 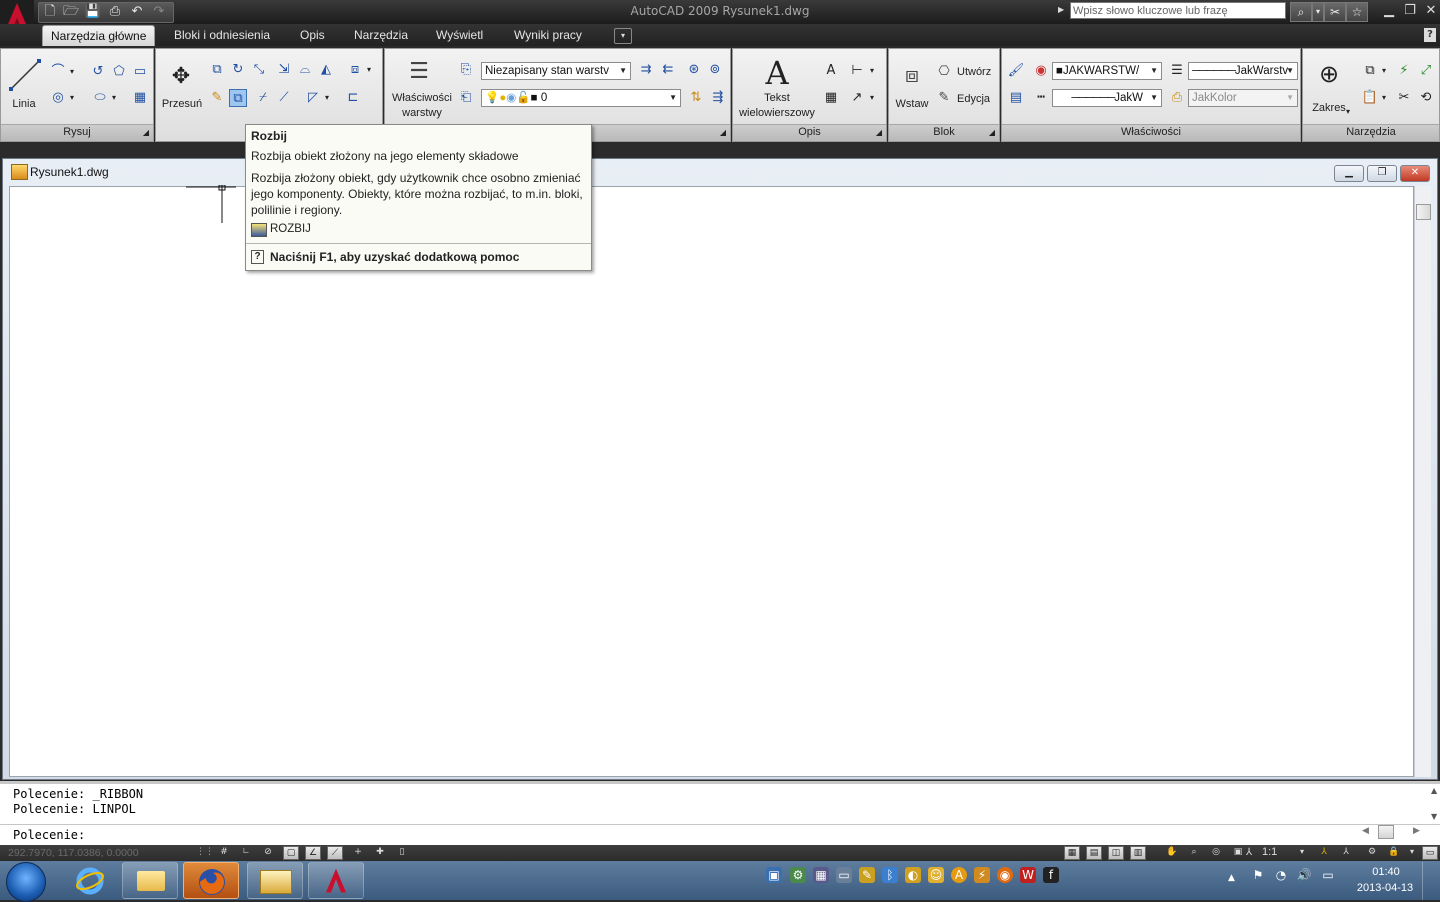 What do you see at coordinates (246, 853) in the screenshot?
I see `ortho-mode-icon: ∟` at bounding box center [246, 853].